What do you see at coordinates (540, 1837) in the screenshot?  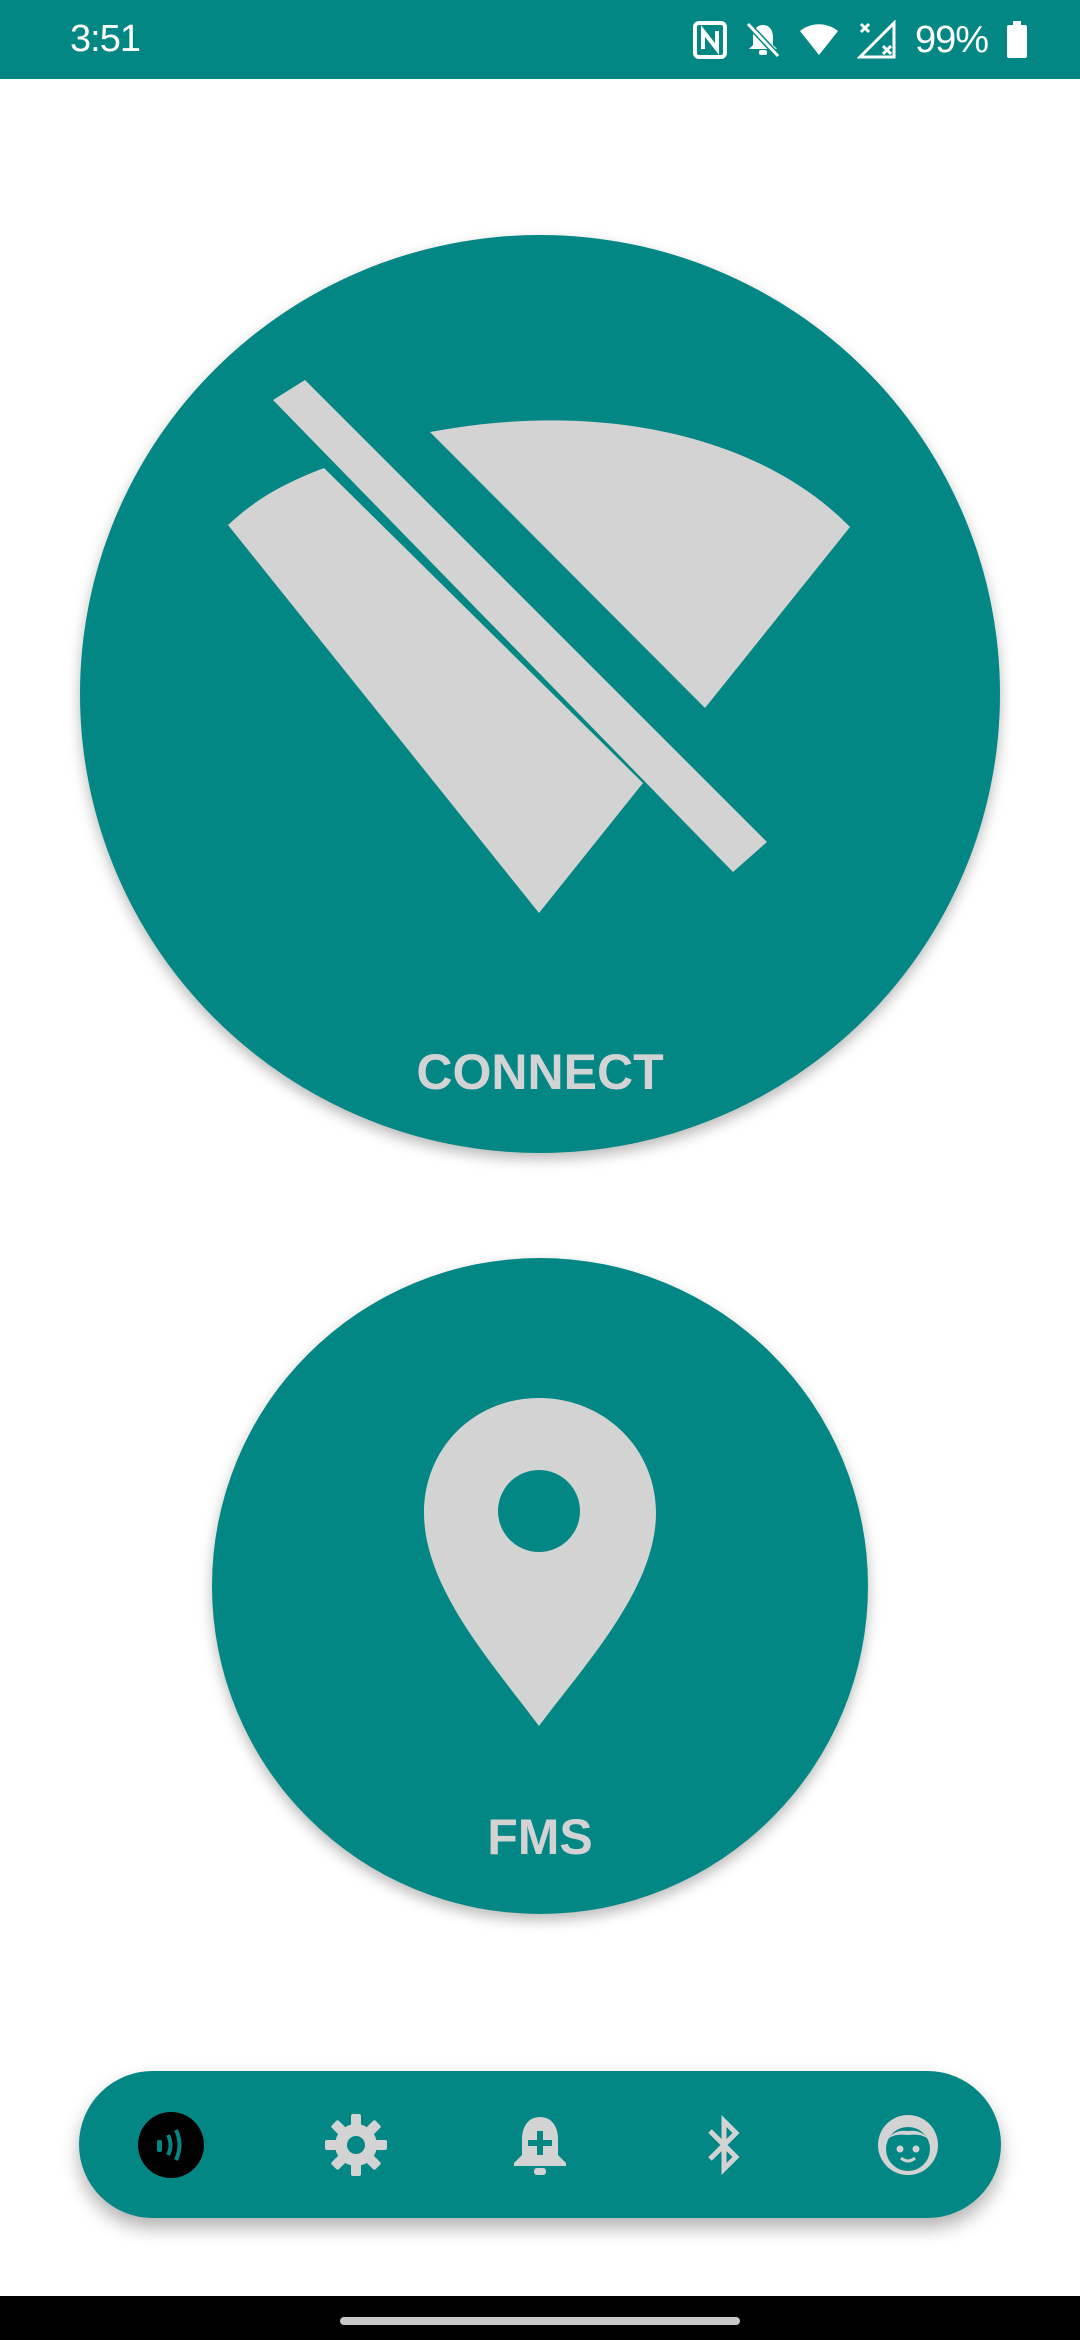 I see `fms-label: FMS` at bounding box center [540, 1837].